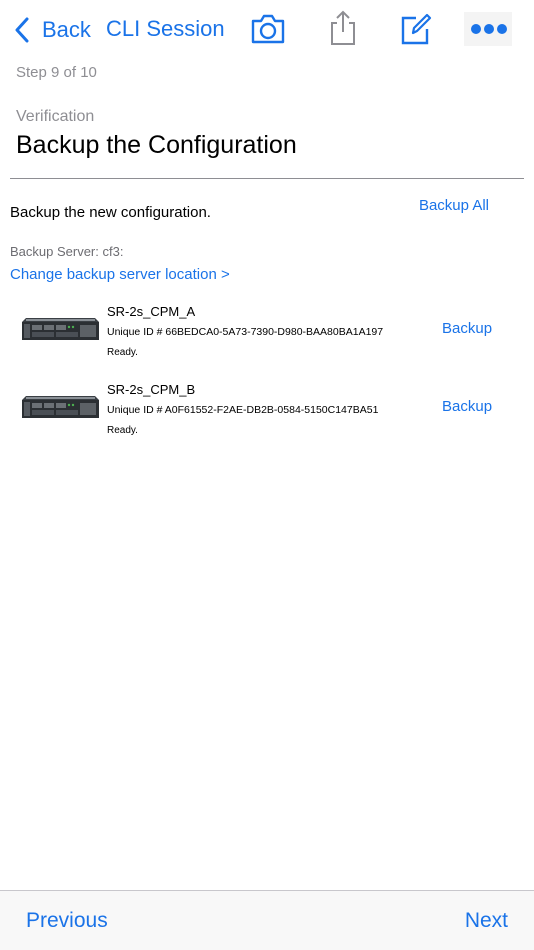 This screenshot has height=950, width=534. I want to click on change-server-location-link: Change backup server location >, so click(120, 274).